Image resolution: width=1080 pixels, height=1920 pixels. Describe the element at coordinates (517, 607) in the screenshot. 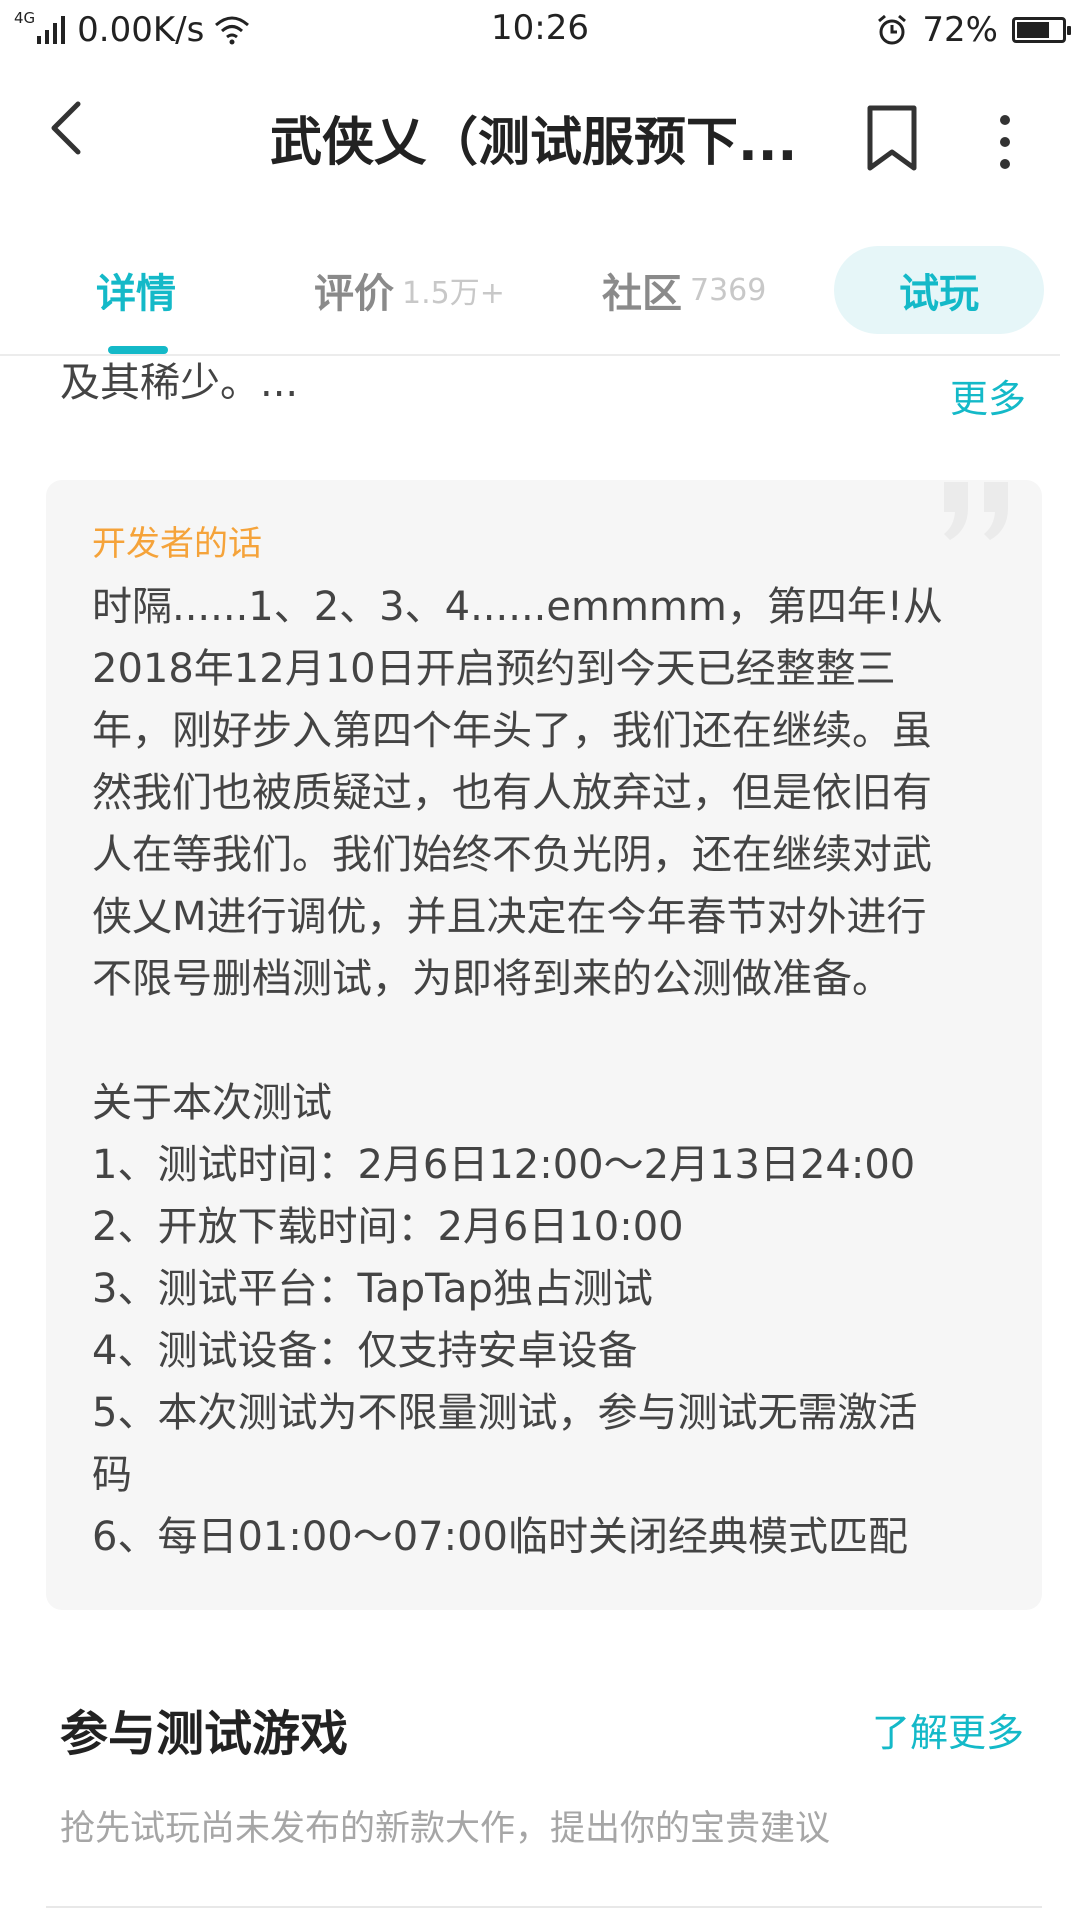

I see `developer-note-line: 时隔......1、2、3、4......emmmm，第四年!从` at that location.